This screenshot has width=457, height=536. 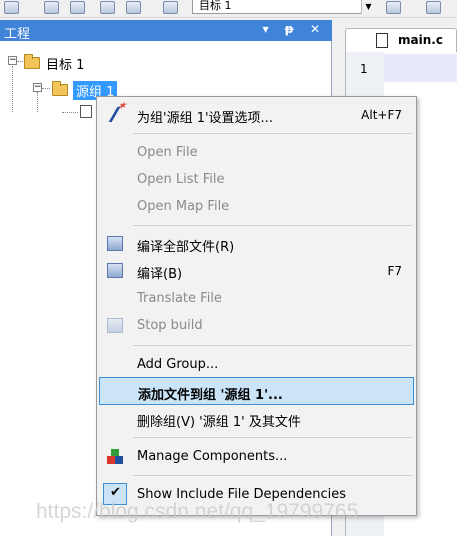 What do you see at coordinates (183, 206) in the screenshot?
I see `menu-item-label: Open Map File` at bounding box center [183, 206].